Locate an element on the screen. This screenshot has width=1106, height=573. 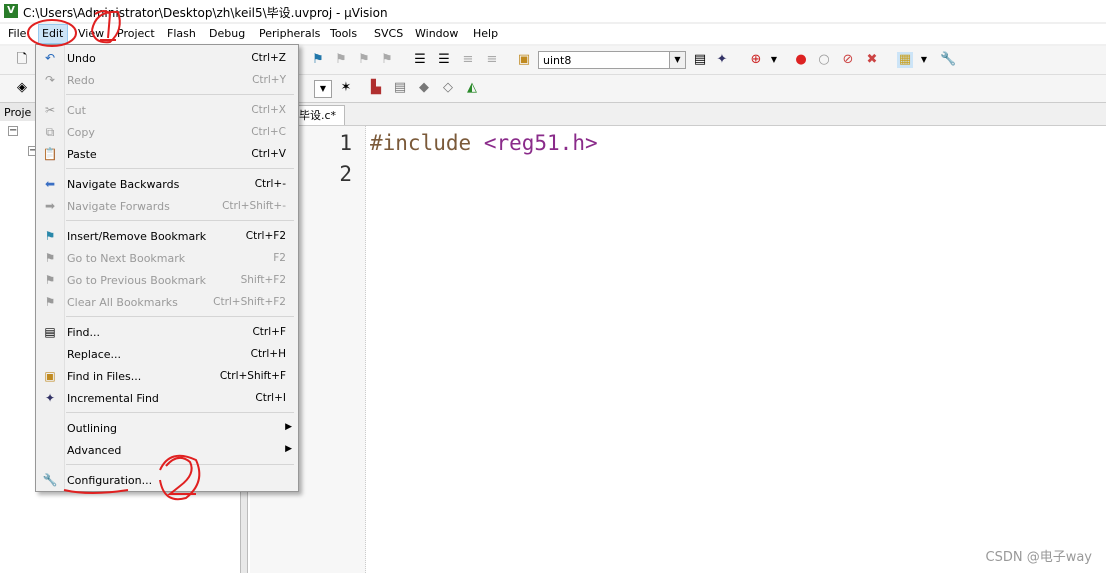
menu-item-insert-remove-bookmark: ⚑ Insert/Remove Bookmark Ctrl+F2 is located at coordinates (167, 236).